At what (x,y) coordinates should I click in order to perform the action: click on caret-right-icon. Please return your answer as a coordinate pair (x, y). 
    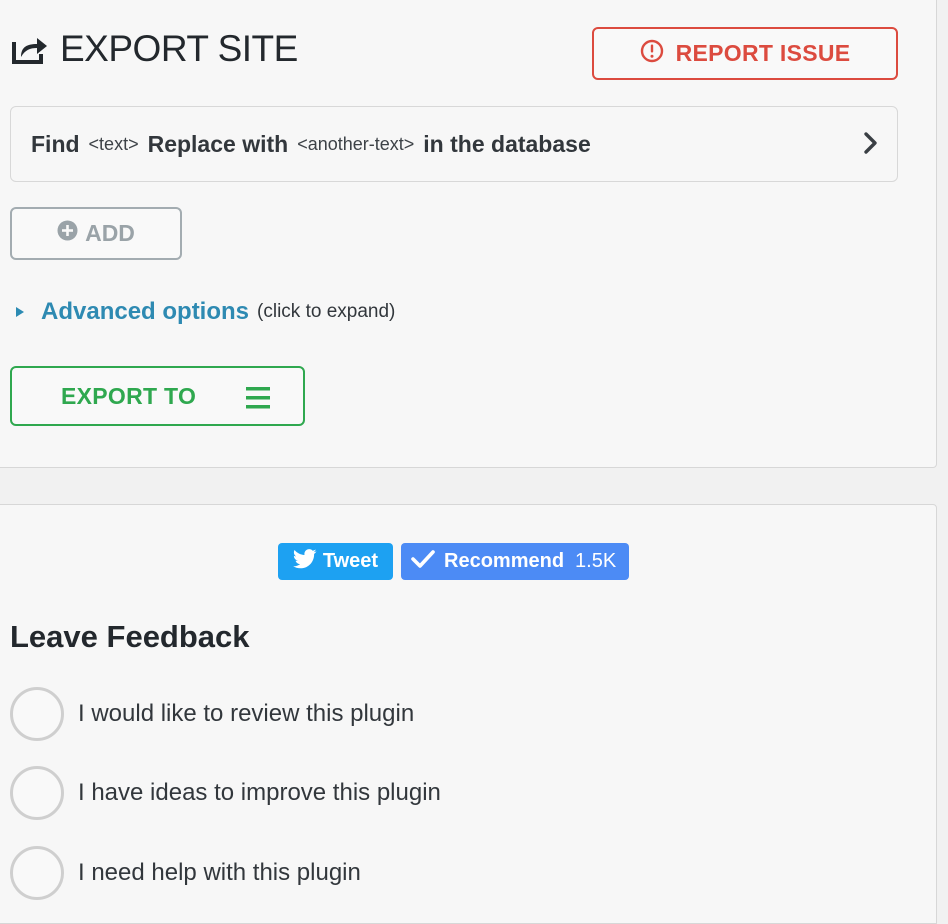
    Looking at the image, I should click on (20, 312).